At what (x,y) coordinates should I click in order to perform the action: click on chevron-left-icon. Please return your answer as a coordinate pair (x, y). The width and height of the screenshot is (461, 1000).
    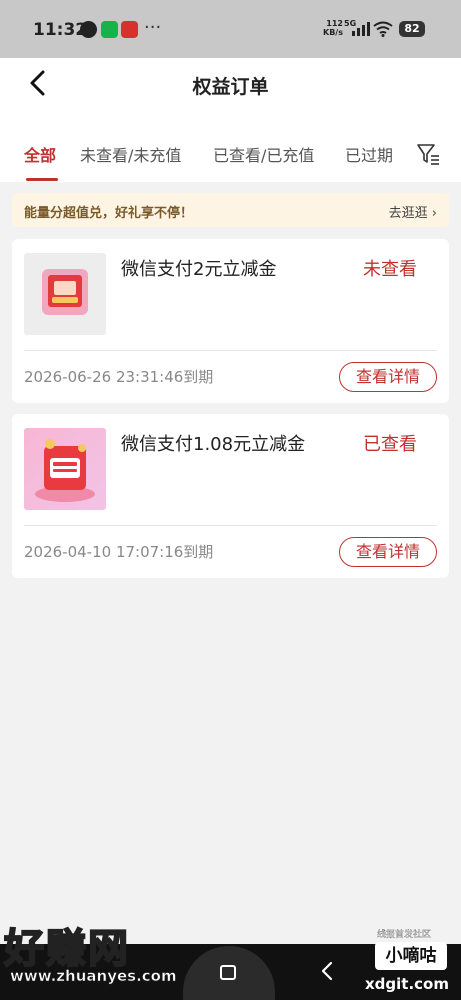
    Looking at the image, I should click on (327, 971).